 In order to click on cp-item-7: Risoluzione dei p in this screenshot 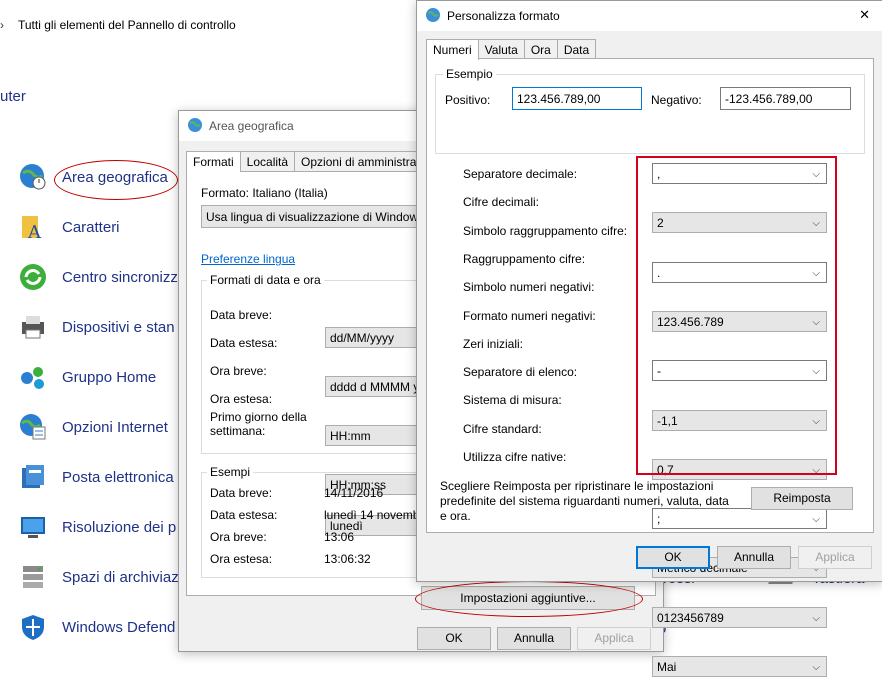, I will do `click(97, 527)`.